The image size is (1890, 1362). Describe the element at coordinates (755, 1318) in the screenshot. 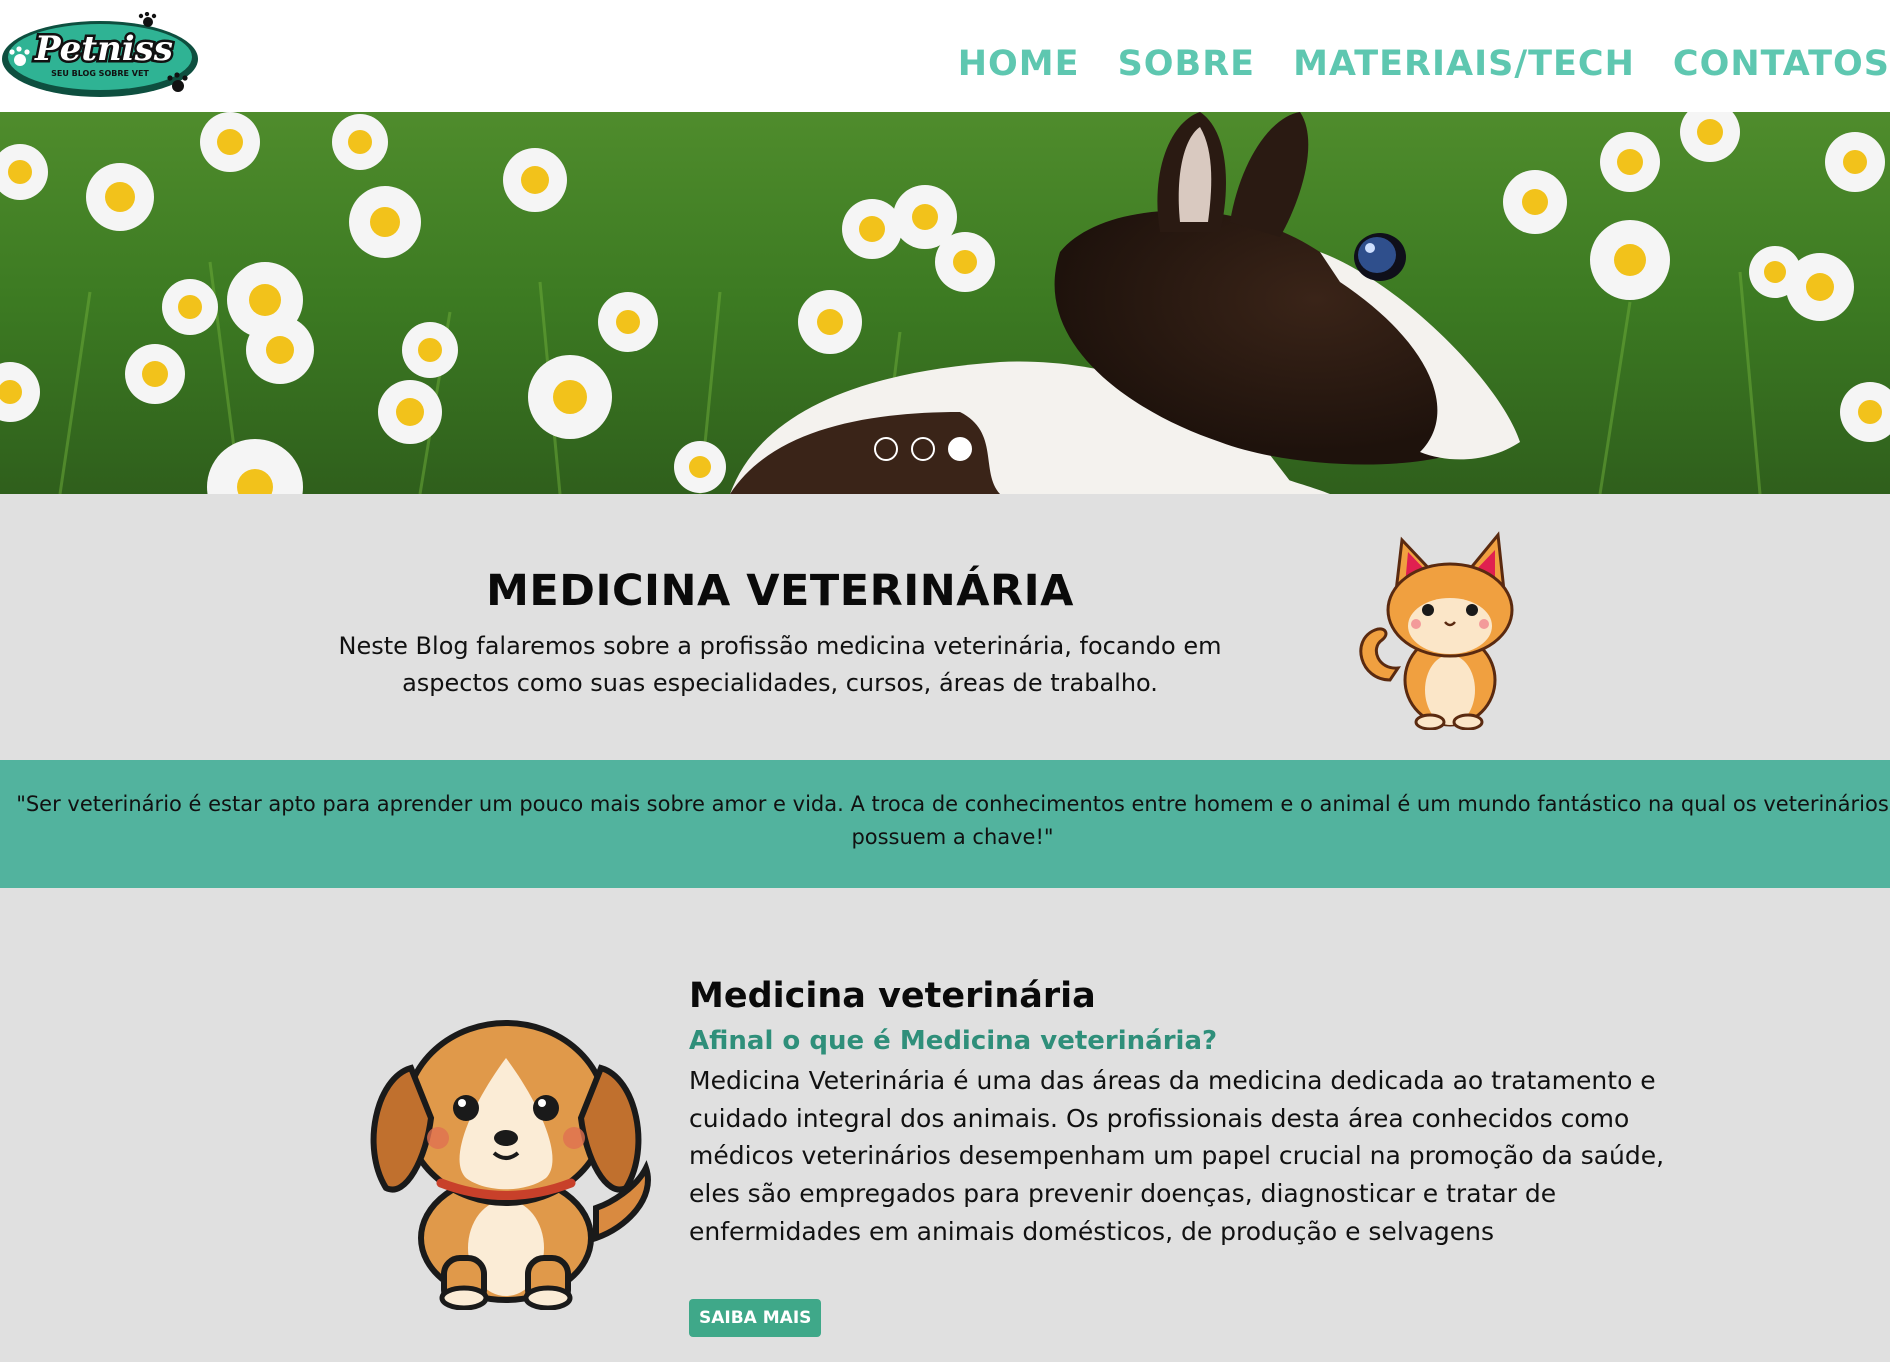

I see `saiba-mais-button: SAIBA MAIS` at that location.